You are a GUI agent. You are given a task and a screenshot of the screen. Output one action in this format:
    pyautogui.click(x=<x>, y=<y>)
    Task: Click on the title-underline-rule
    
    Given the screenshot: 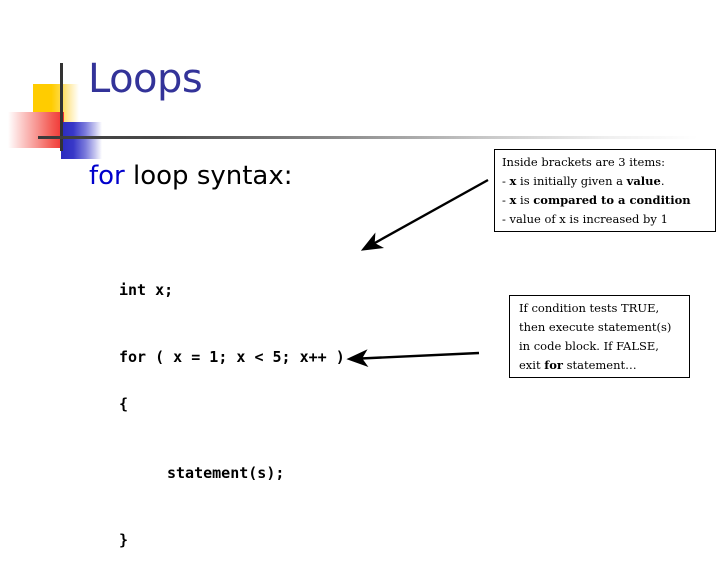 What is the action you would take?
    pyautogui.click(x=368, y=137)
    